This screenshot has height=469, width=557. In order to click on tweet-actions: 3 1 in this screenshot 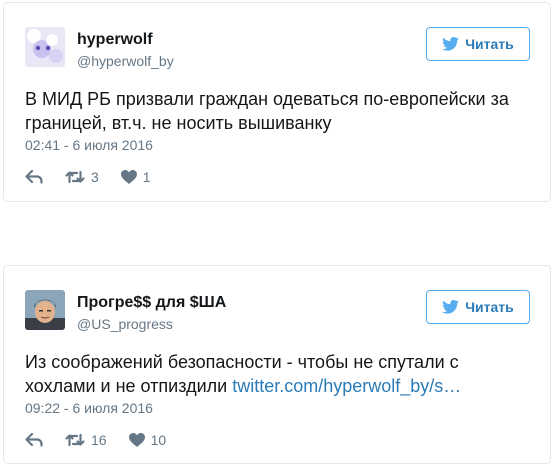, I will do `click(99, 177)`.